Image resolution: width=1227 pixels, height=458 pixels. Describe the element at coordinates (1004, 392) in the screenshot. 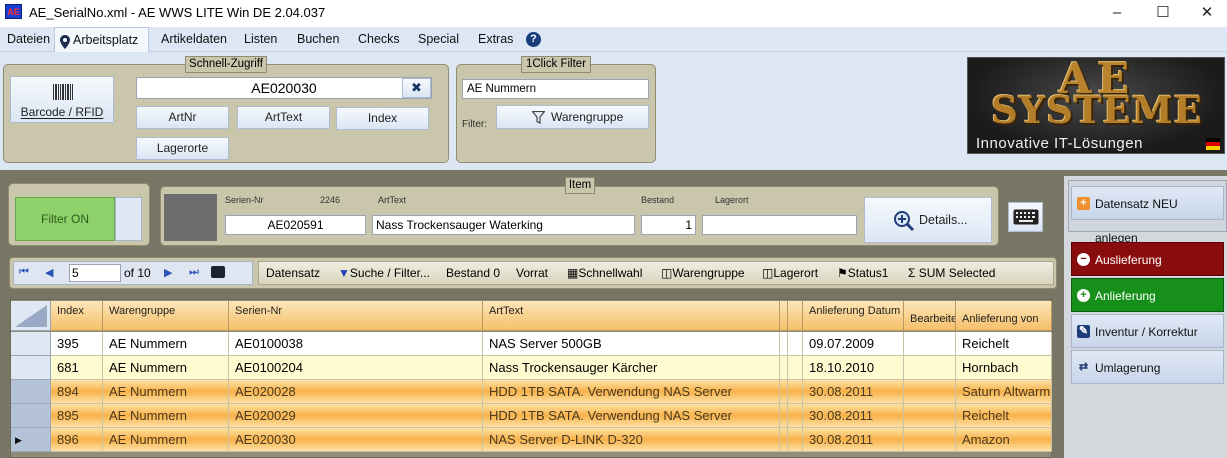

I see `cell-von: Saturn Altwarmbüchen` at that location.